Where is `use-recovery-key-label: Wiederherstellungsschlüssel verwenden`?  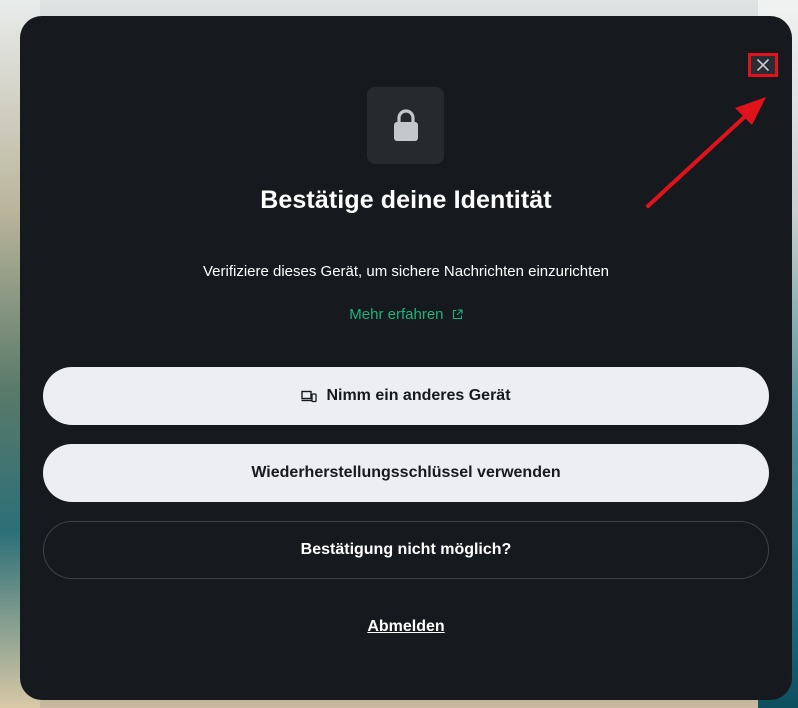
use-recovery-key-label: Wiederherstellungsschlüssel verwenden is located at coordinates (406, 472).